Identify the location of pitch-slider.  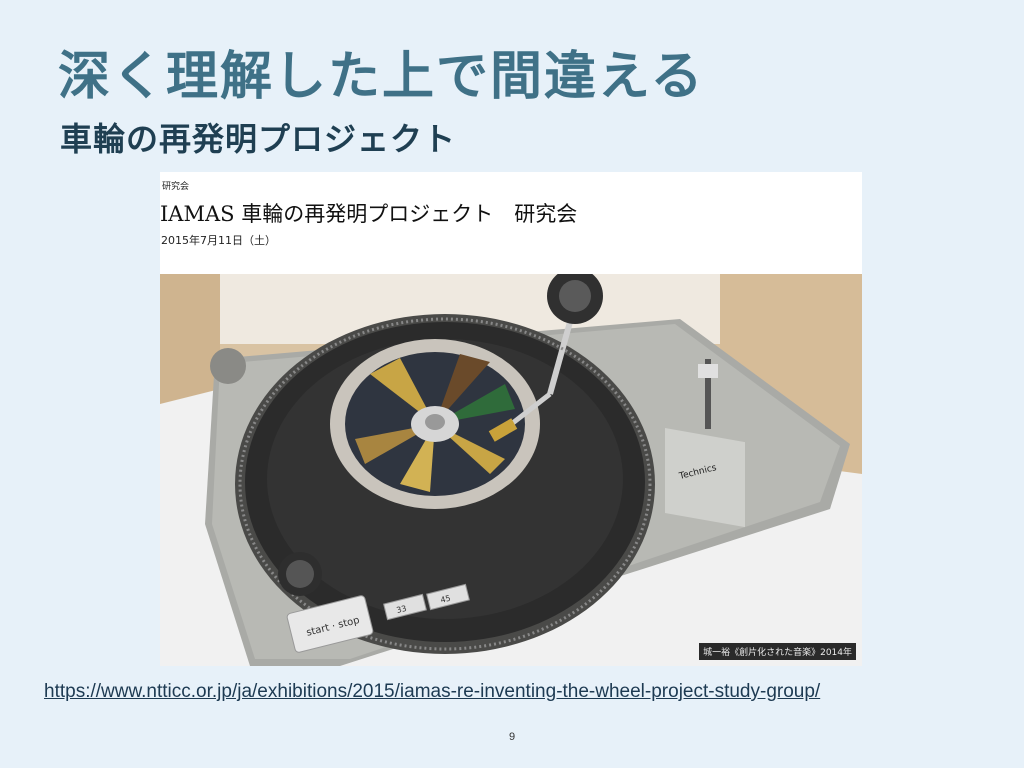
(705, 478).